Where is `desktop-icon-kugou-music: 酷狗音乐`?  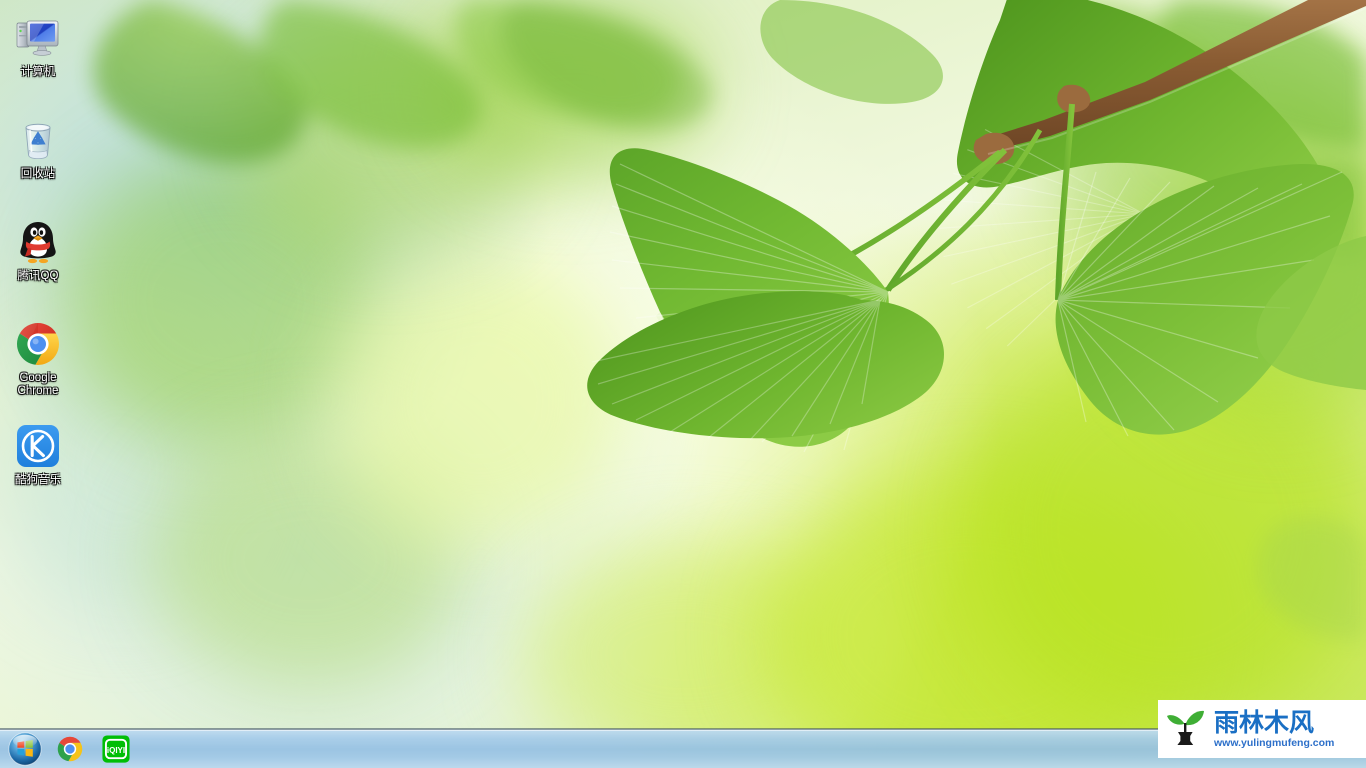
desktop-icon-kugou-music: 酷狗音乐 is located at coordinates (38, 454).